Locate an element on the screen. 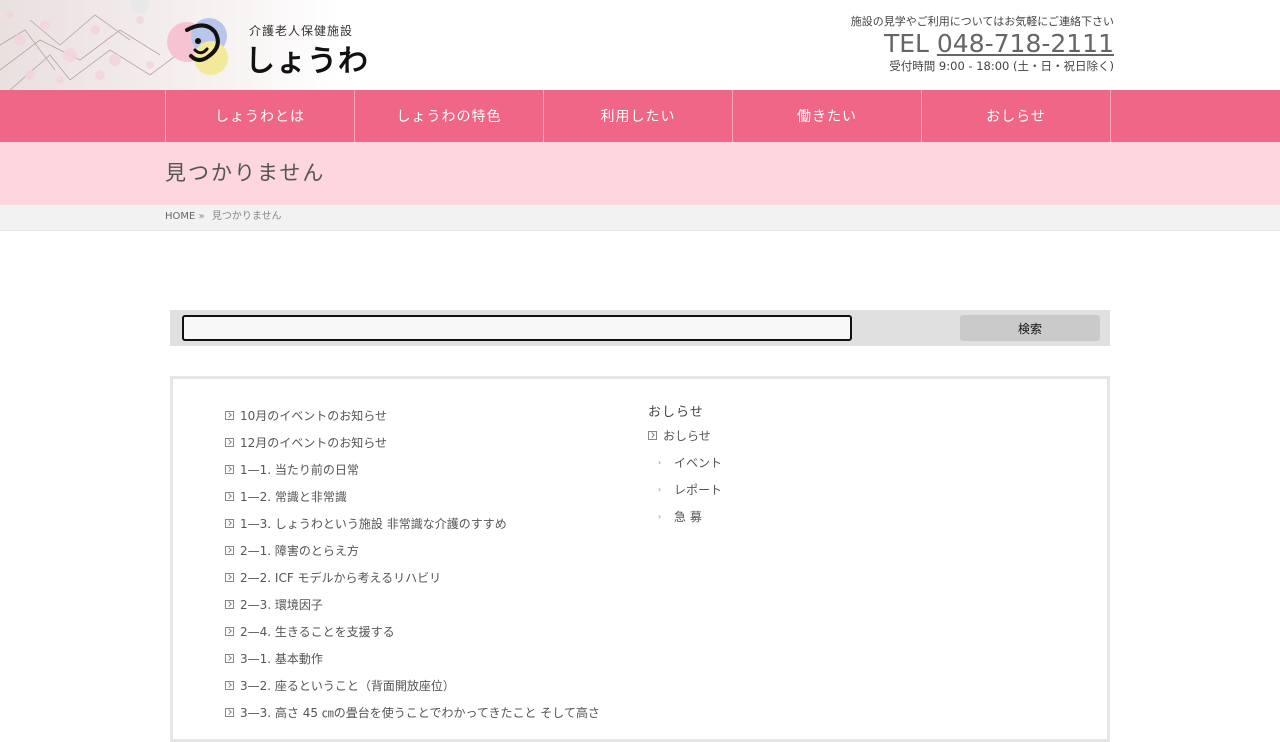 The height and width of the screenshot is (742, 1280). post-link-label: 1—2. 常識と非常識 is located at coordinates (293, 497).